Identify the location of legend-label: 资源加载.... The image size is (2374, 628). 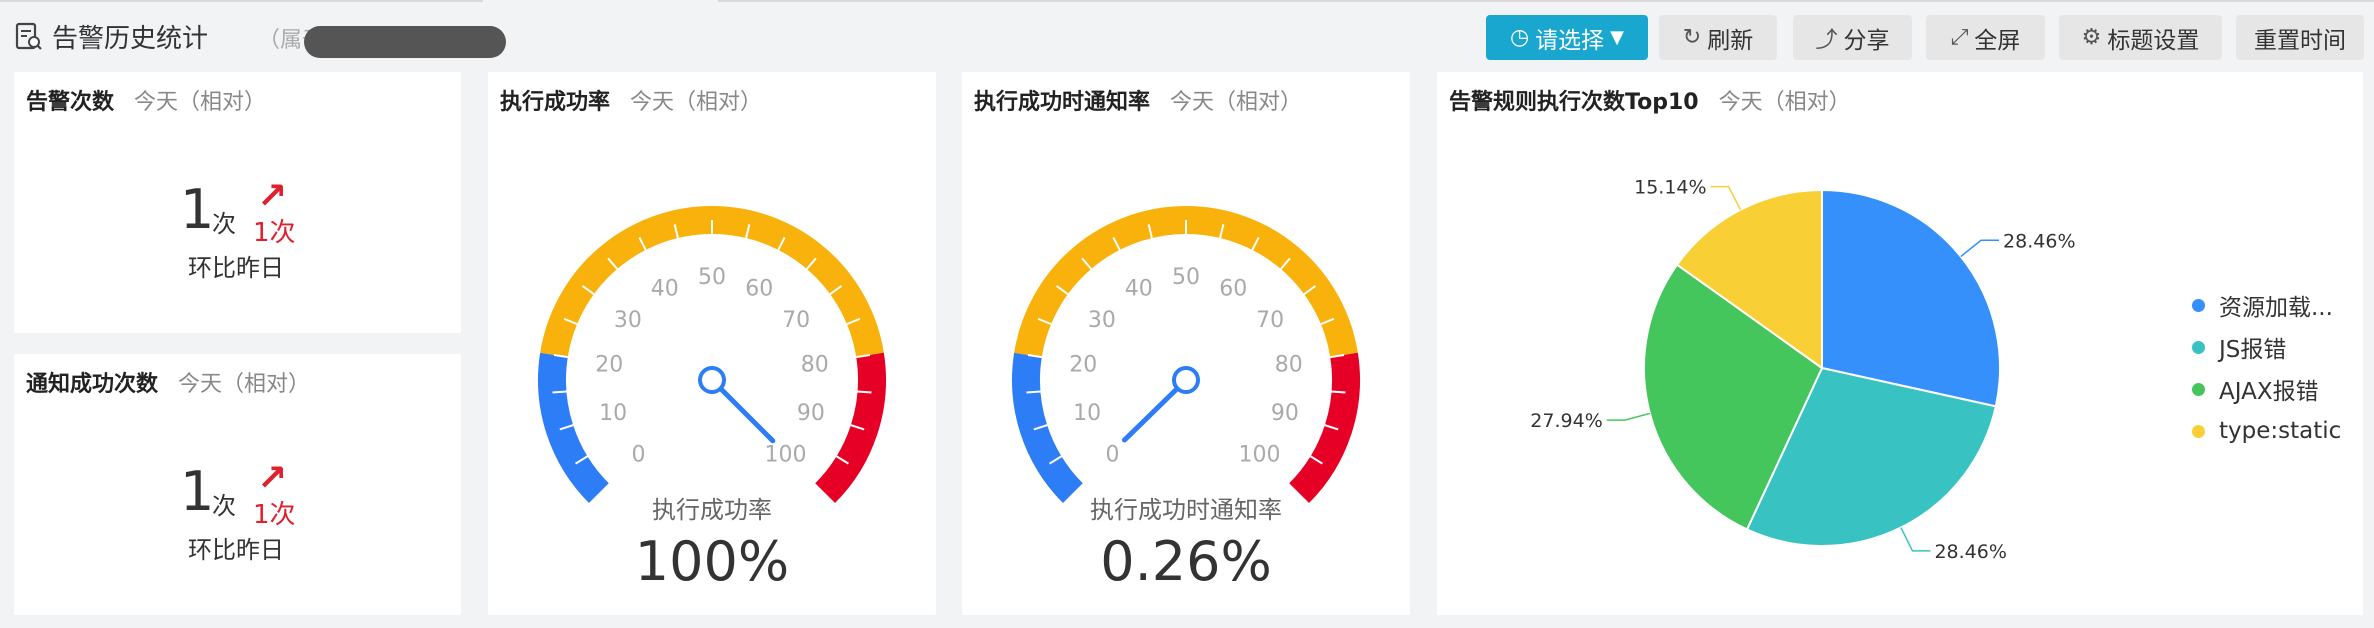
(2276, 308).